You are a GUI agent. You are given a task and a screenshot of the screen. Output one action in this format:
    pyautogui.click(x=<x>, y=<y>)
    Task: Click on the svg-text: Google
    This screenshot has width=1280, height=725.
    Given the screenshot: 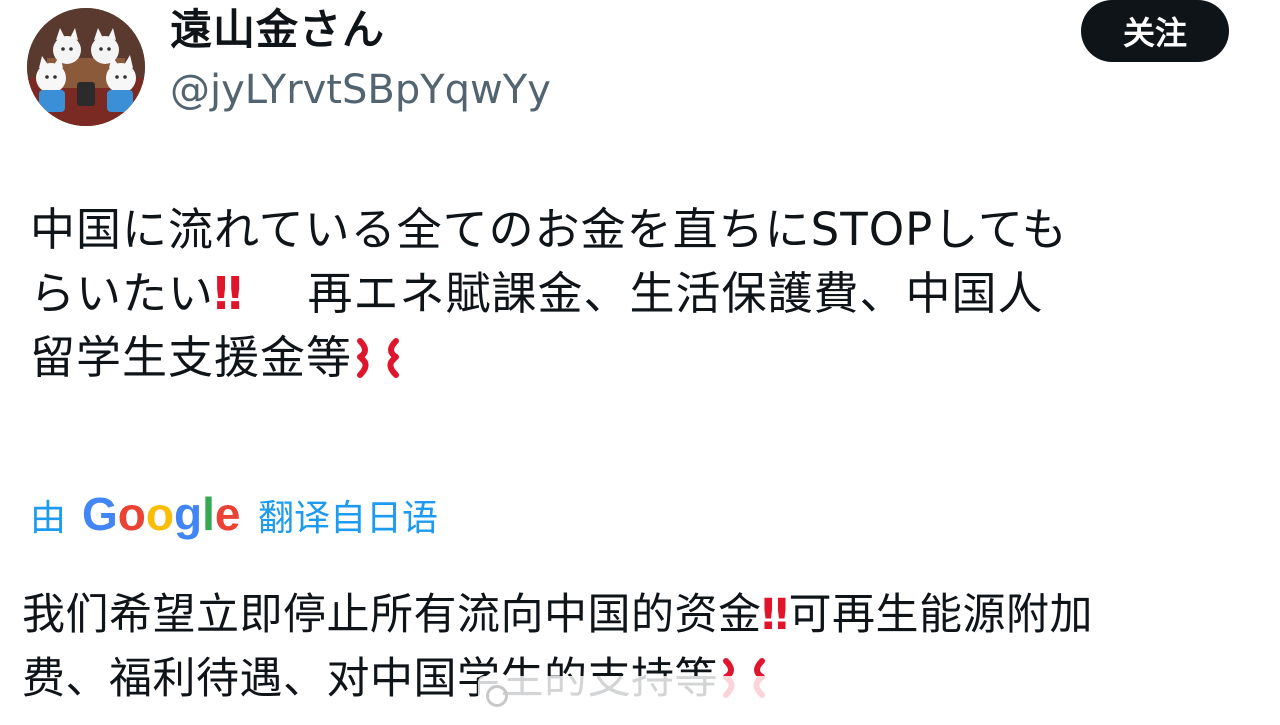 What is the action you would take?
    pyautogui.click(x=161, y=515)
    